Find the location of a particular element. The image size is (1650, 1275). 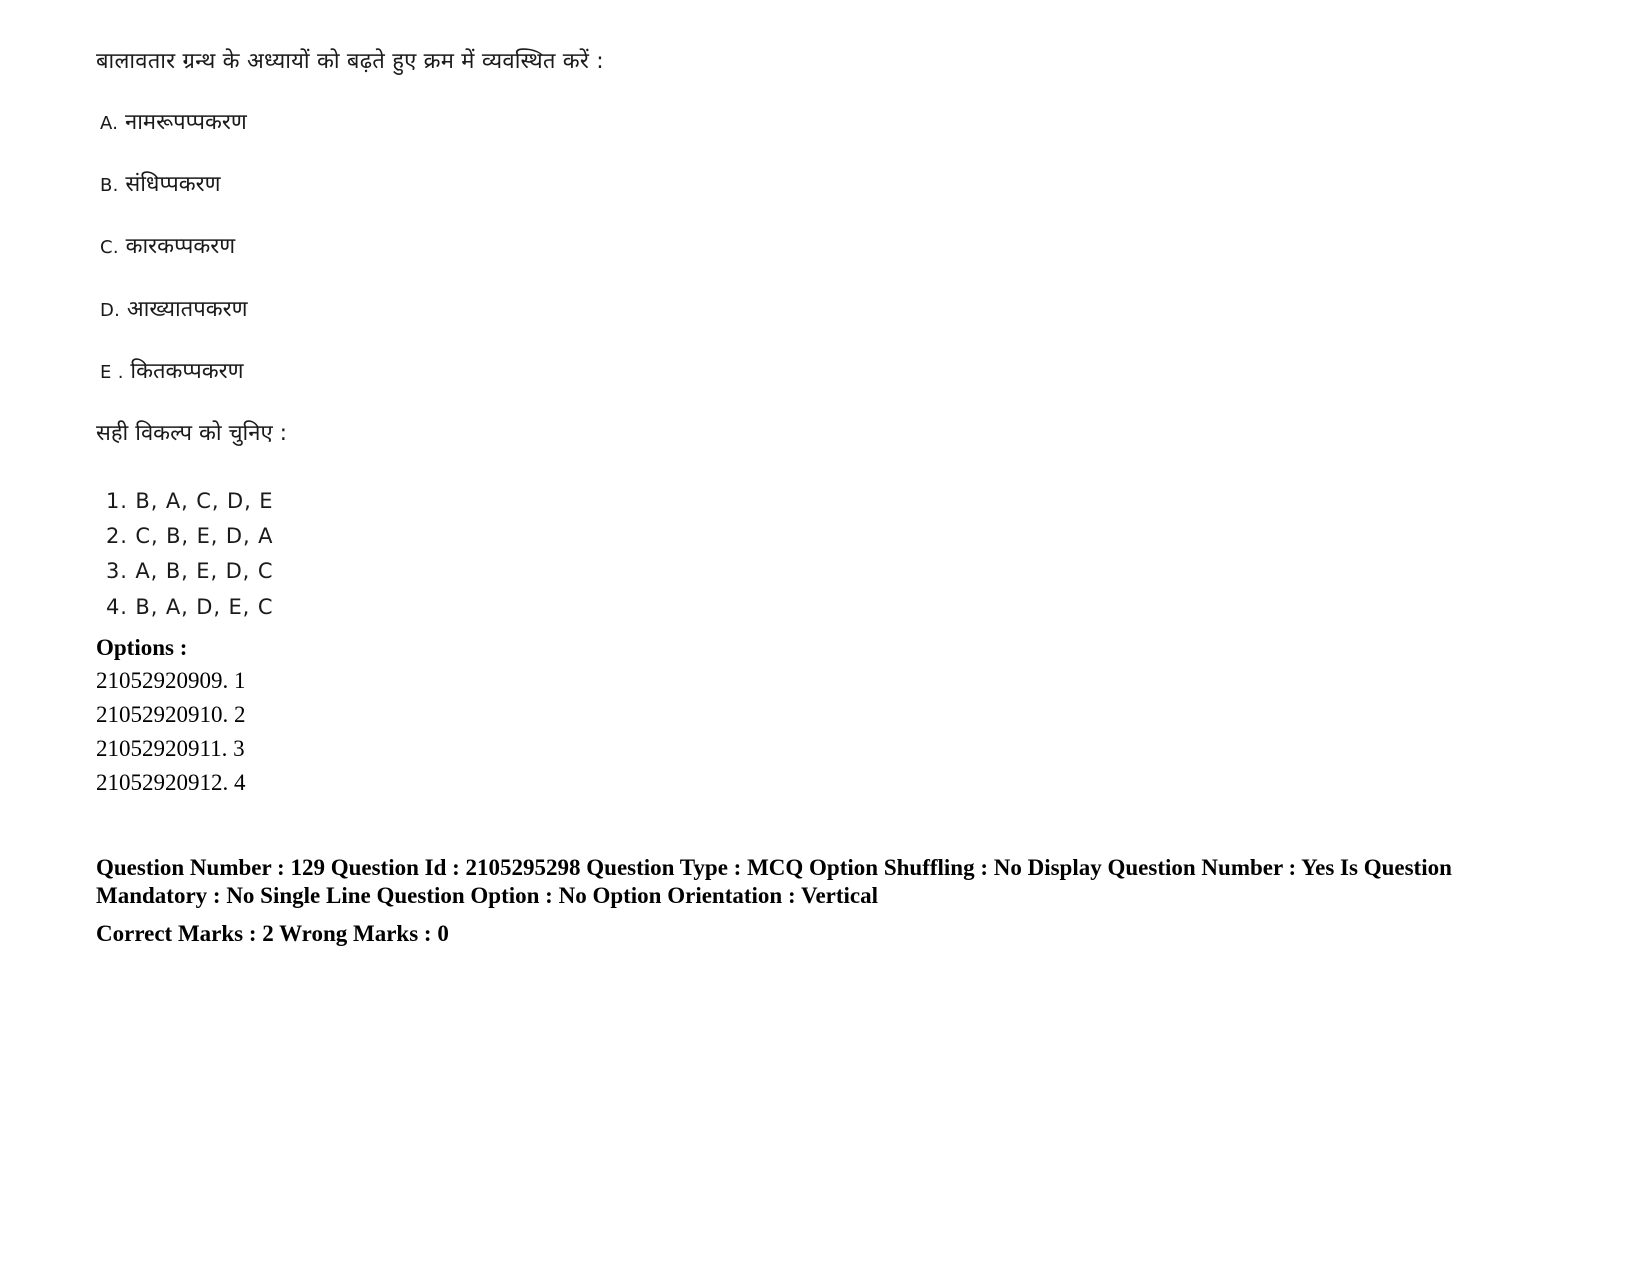

question-item-e: E . कितकप्पकरण is located at coordinates (826, 372).